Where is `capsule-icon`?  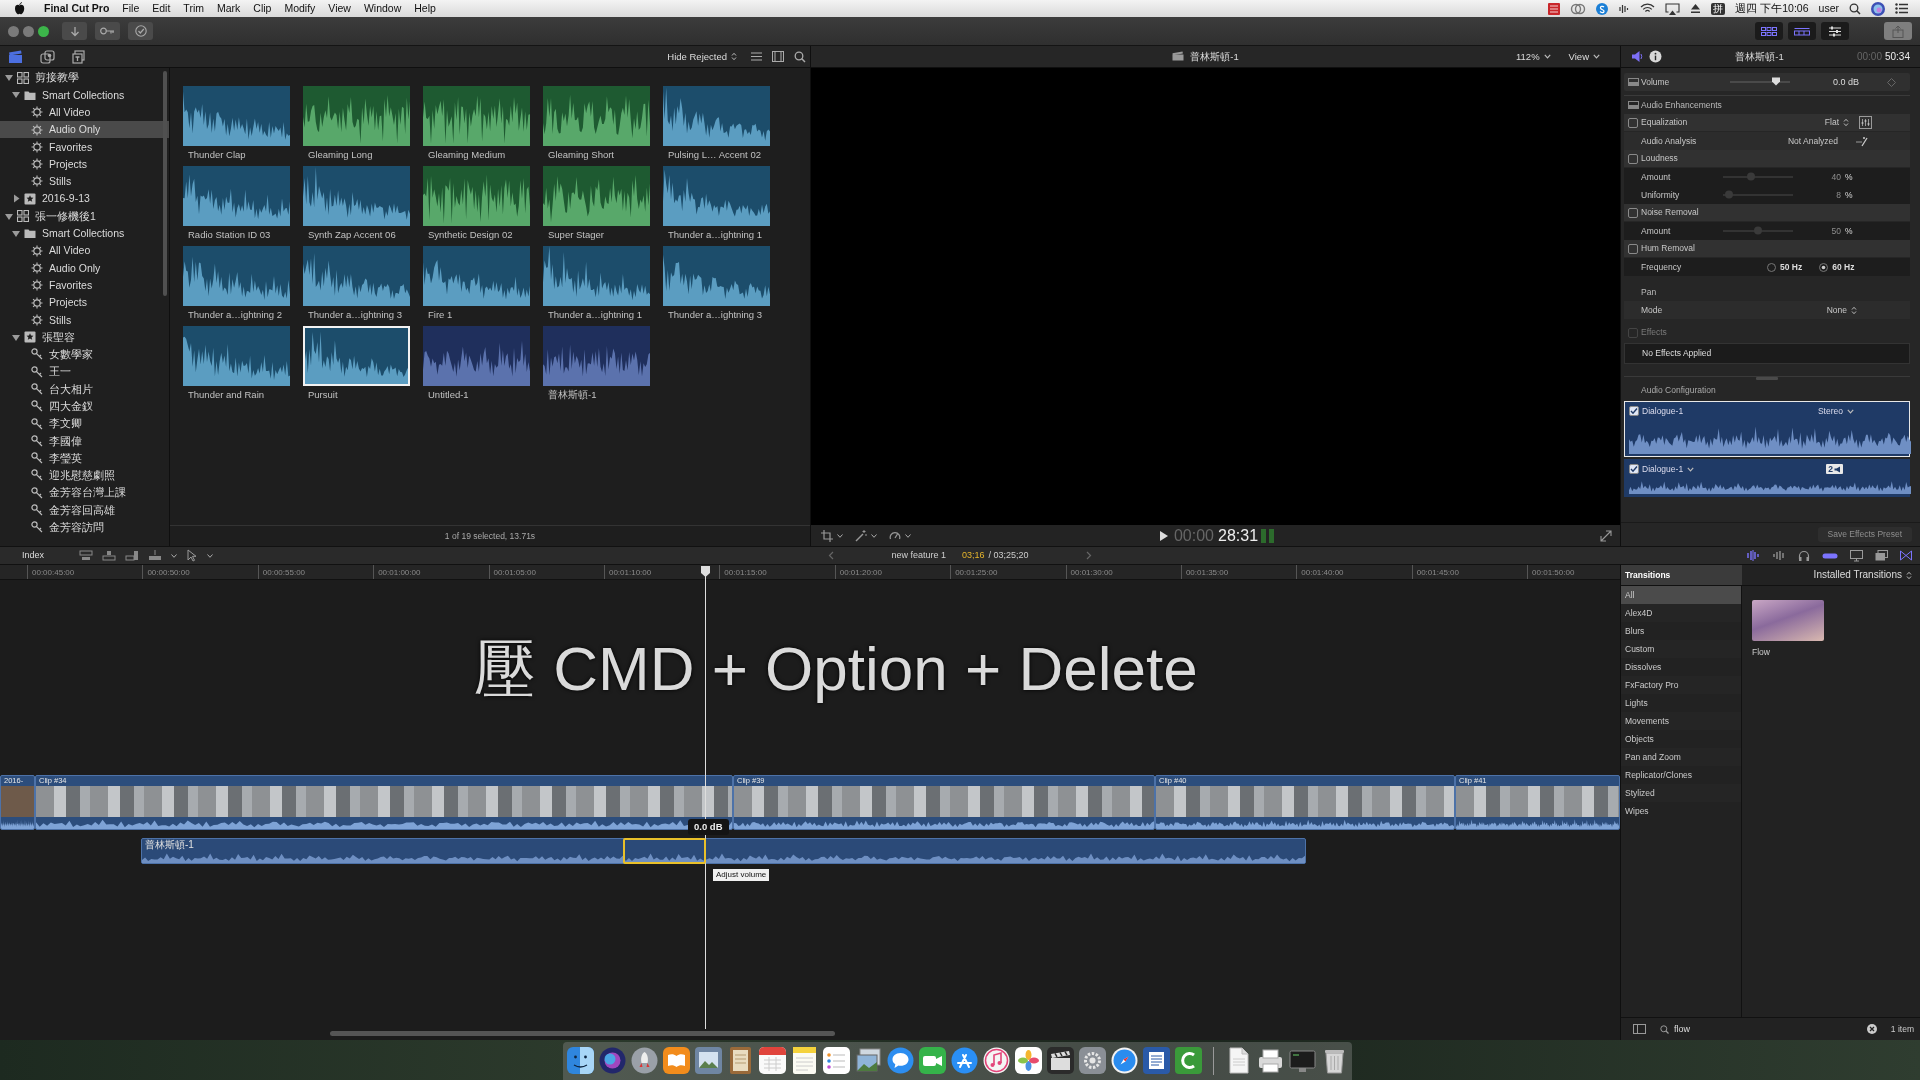 capsule-icon is located at coordinates (1830, 555).